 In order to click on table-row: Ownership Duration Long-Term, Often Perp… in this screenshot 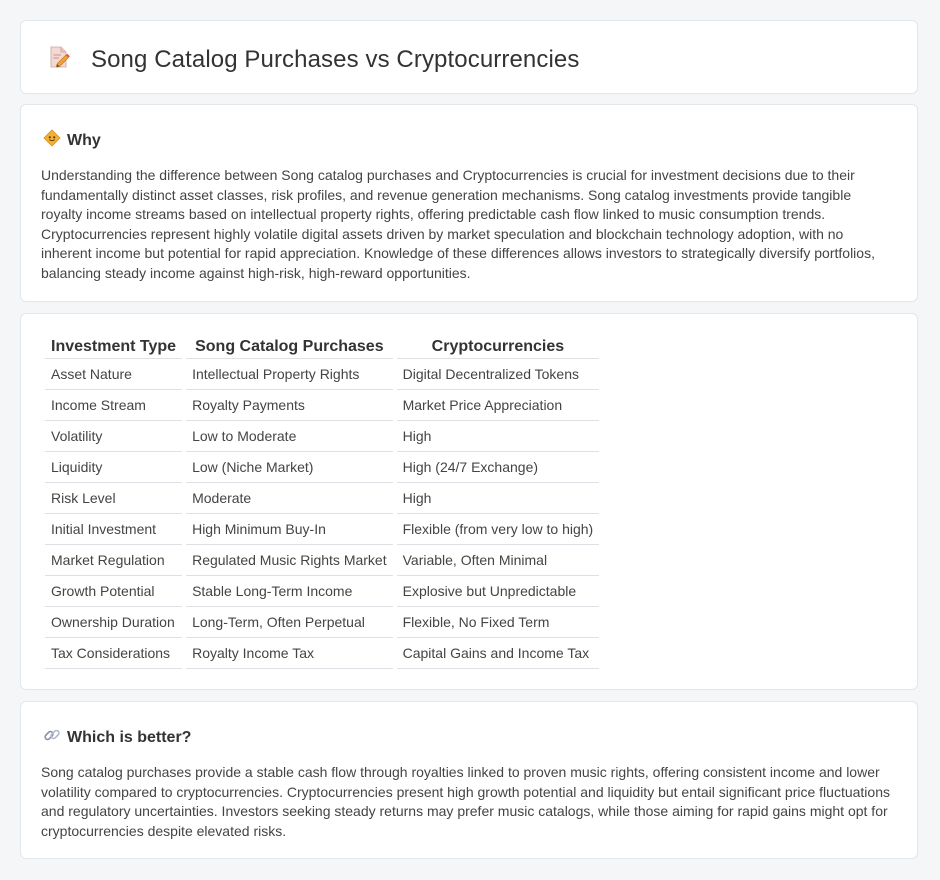, I will do `click(322, 622)`.